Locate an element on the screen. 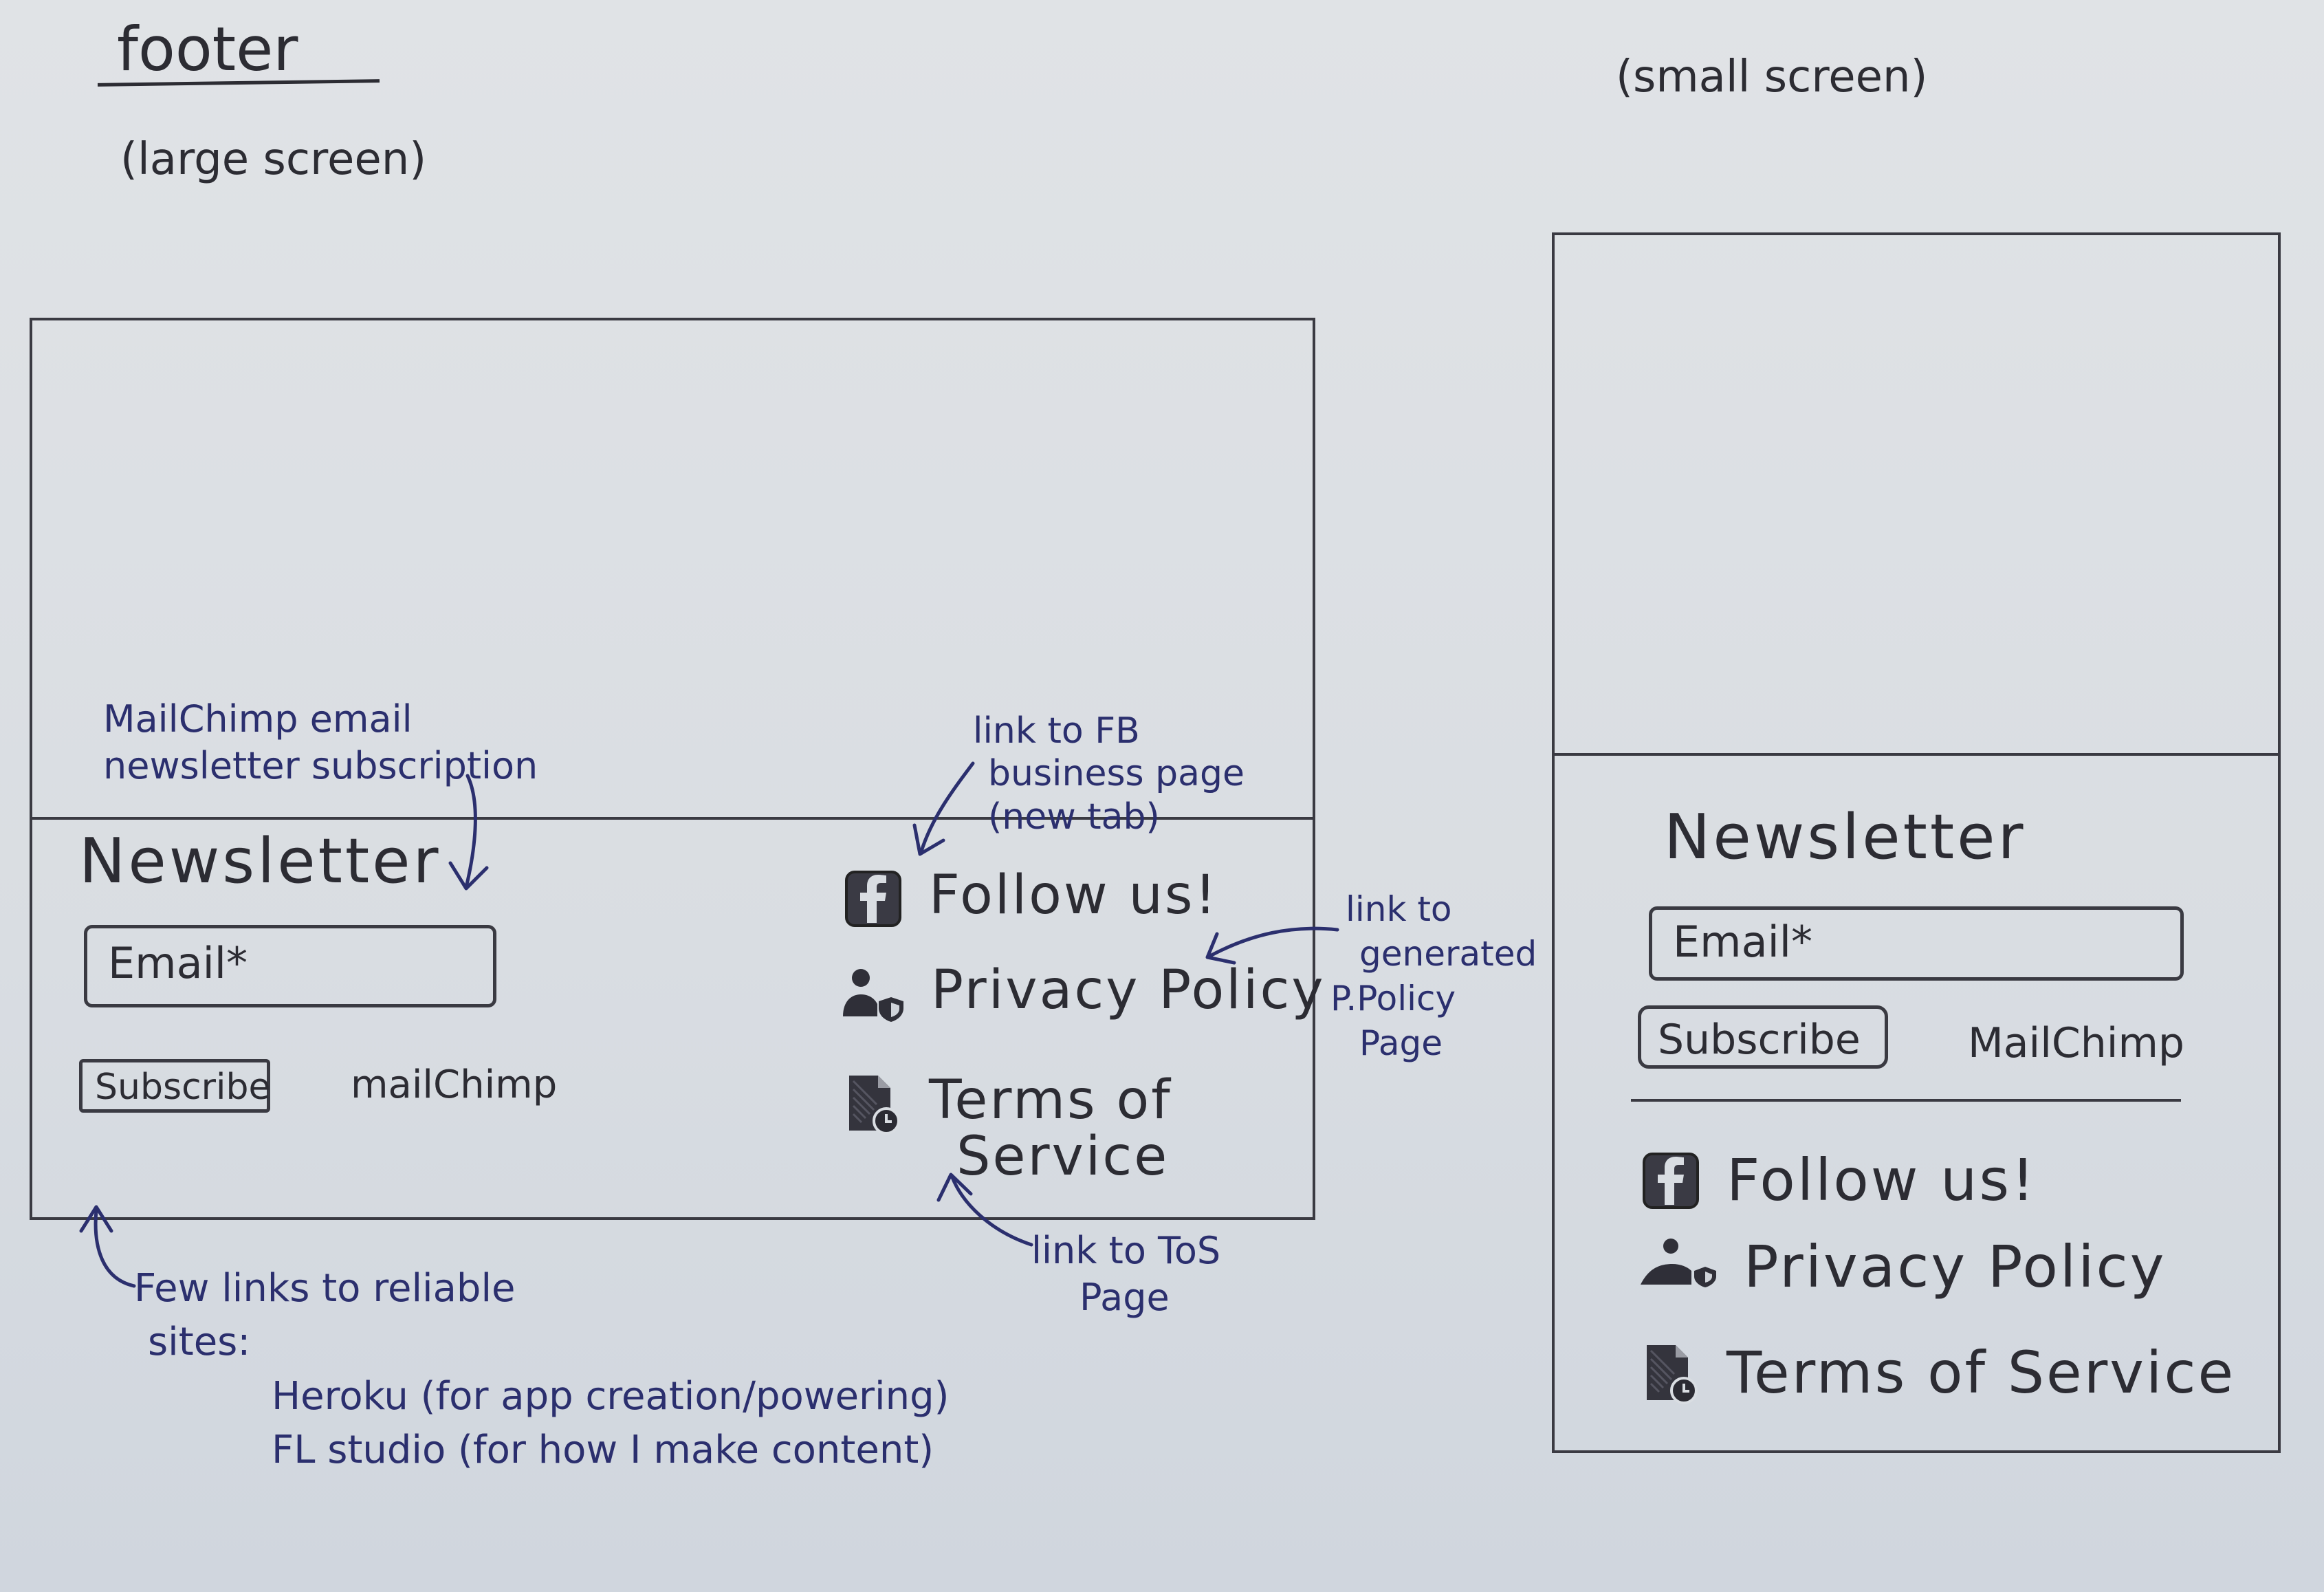  privacy-note-arrow is located at coordinates (1273, 942).